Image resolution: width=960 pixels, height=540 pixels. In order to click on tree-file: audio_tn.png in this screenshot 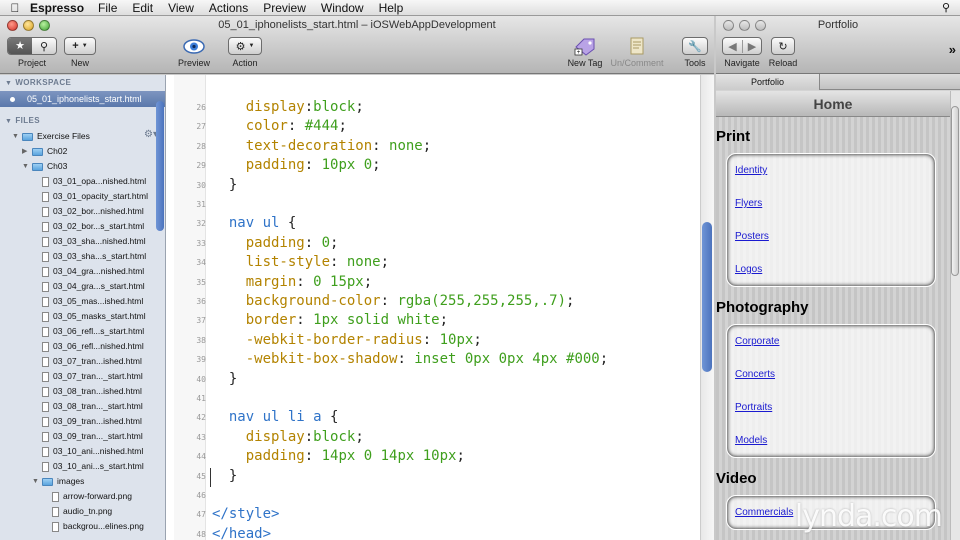, I will do `click(82, 511)`.